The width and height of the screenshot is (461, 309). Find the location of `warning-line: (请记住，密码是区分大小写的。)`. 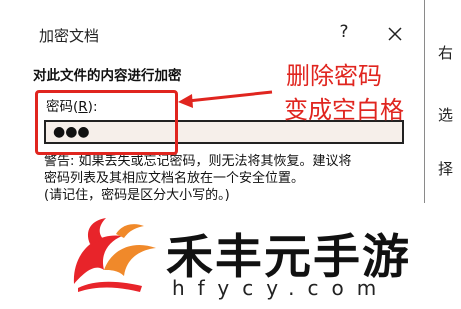

warning-line: (请记住，密码是区分大小写的。) is located at coordinates (137, 195).